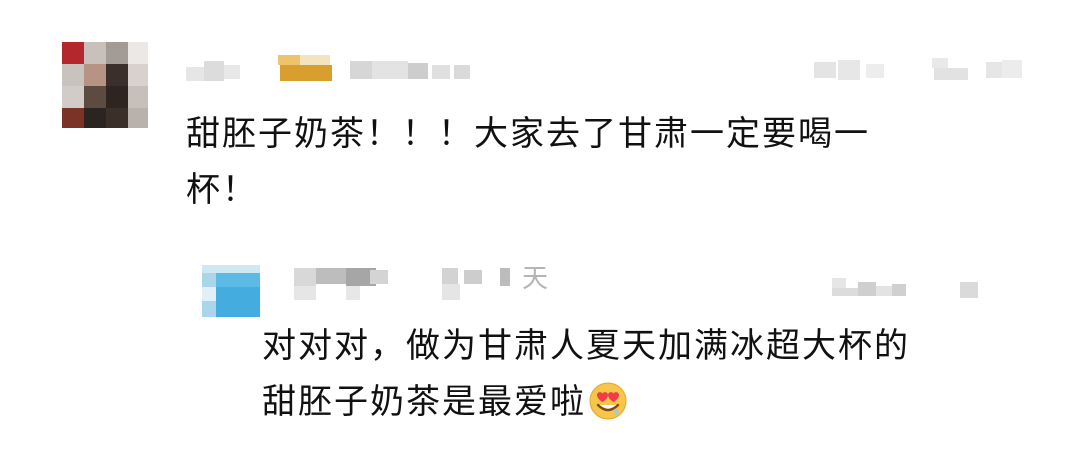  I want to click on comment-text-line2: 杯！, so click(222, 190).